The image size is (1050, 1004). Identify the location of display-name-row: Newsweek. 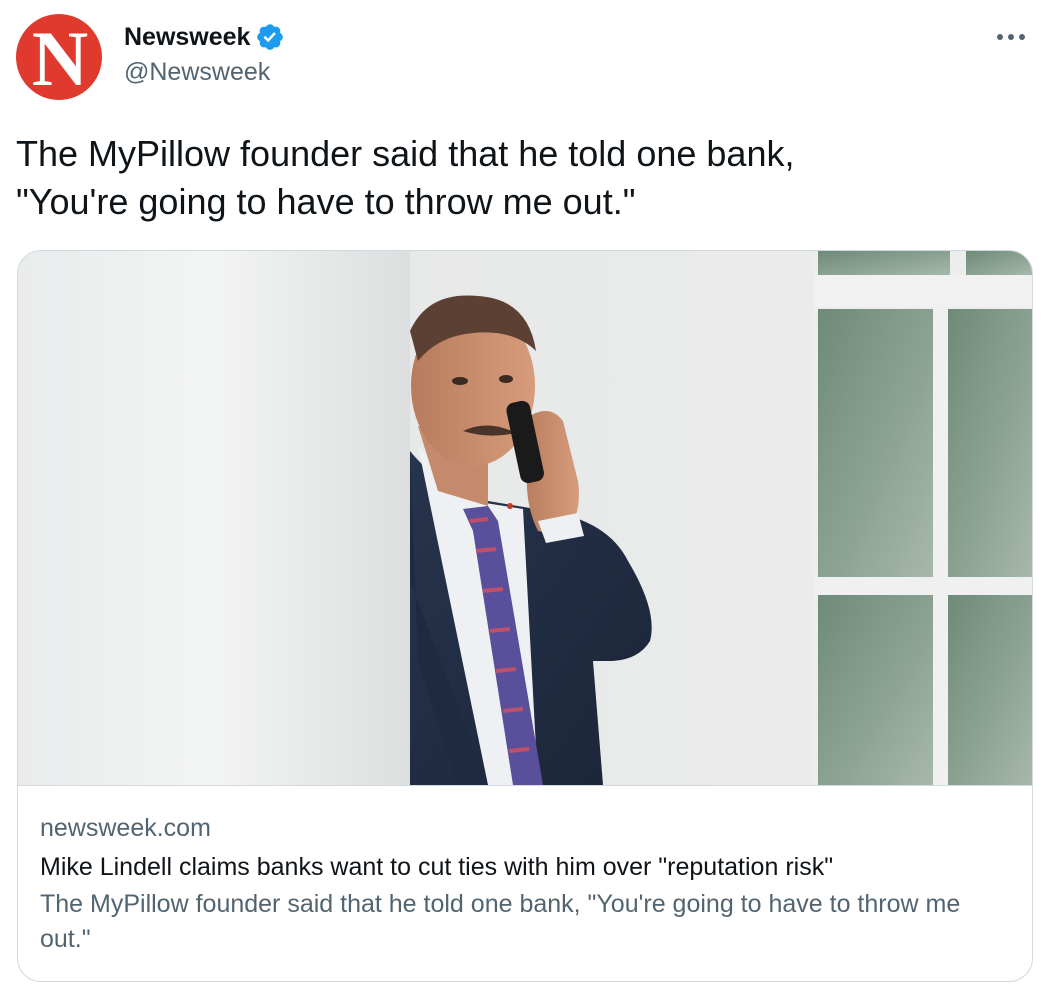
(204, 37).